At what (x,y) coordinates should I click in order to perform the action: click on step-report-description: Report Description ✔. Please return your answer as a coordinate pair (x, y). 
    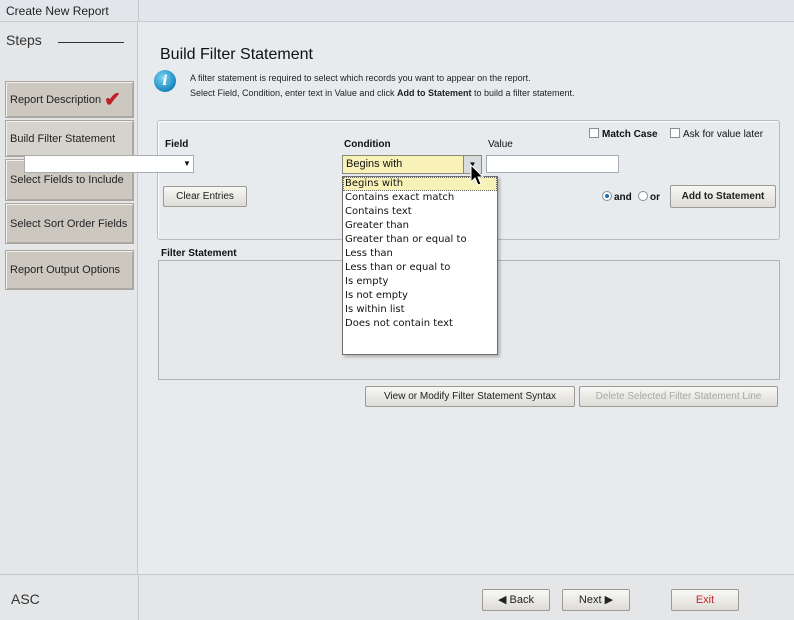
    Looking at the image, I should click on (69, 99).